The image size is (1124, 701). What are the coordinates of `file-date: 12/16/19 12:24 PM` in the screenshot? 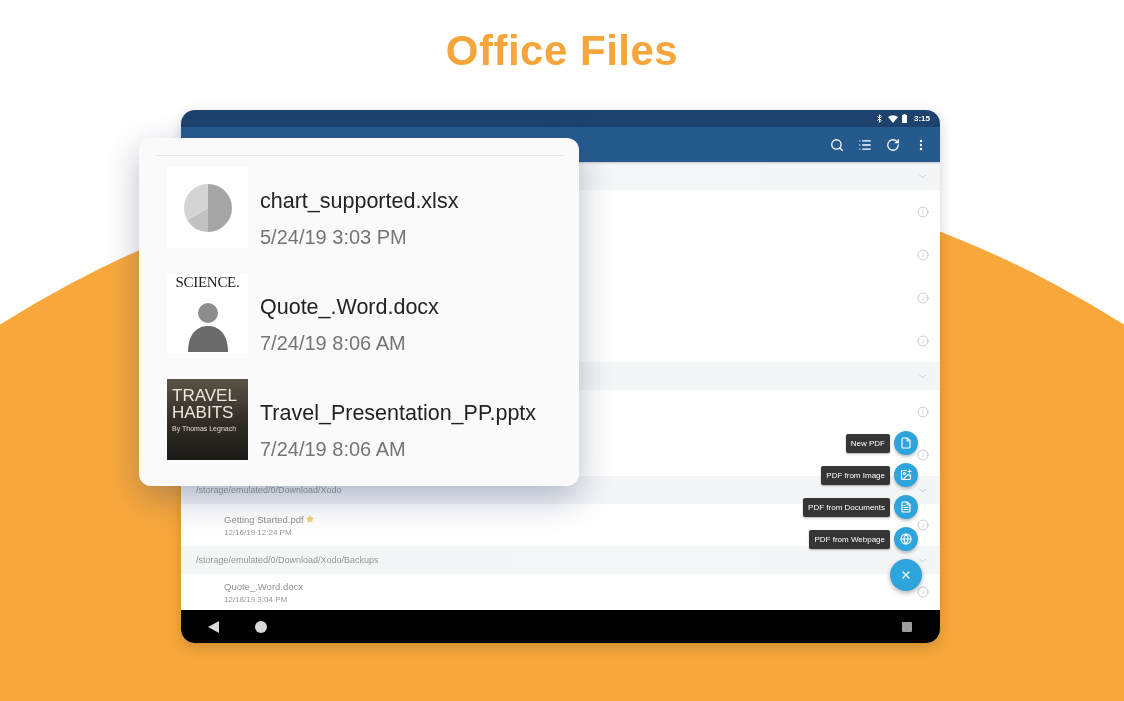 It's located at (258, 532).